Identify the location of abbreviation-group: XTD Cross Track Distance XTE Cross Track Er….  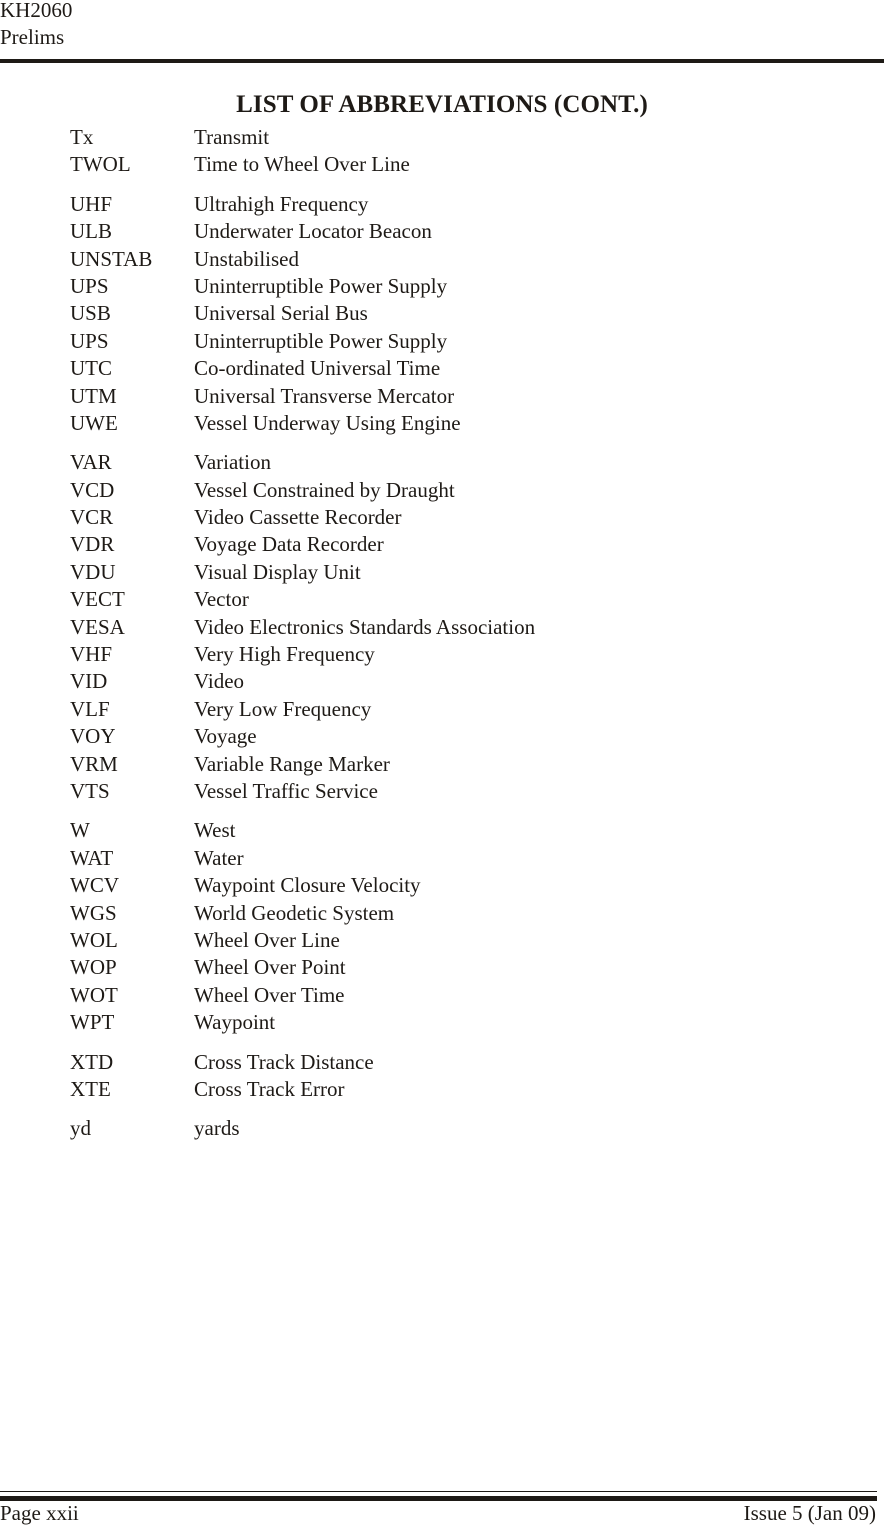
(302, 1076).